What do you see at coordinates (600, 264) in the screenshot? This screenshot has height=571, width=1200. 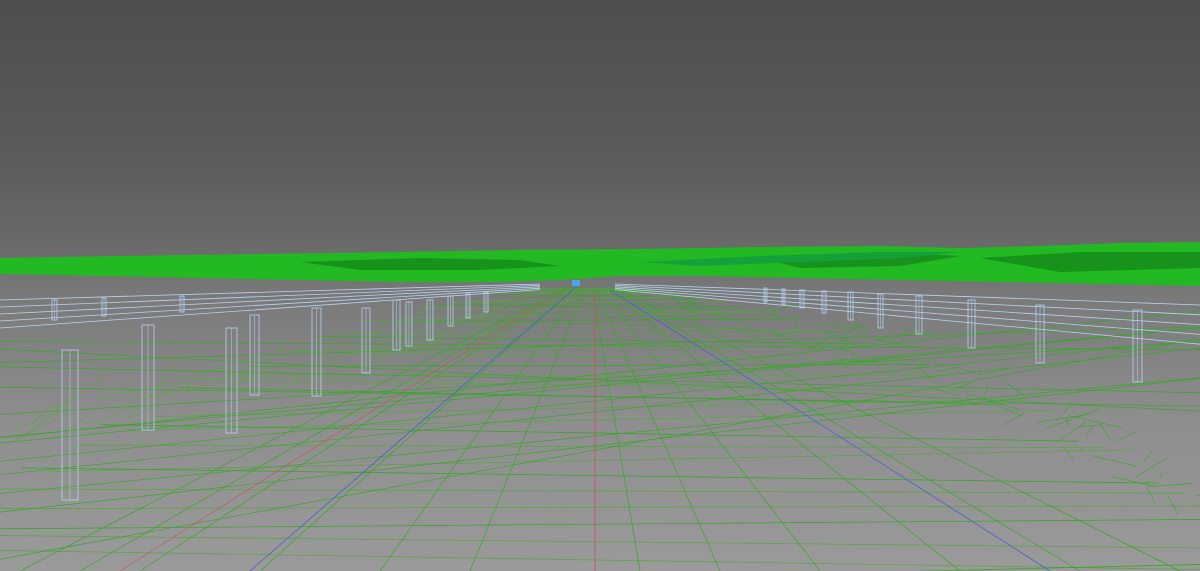 I see `terrain-far` at bounding box center [600, 264].